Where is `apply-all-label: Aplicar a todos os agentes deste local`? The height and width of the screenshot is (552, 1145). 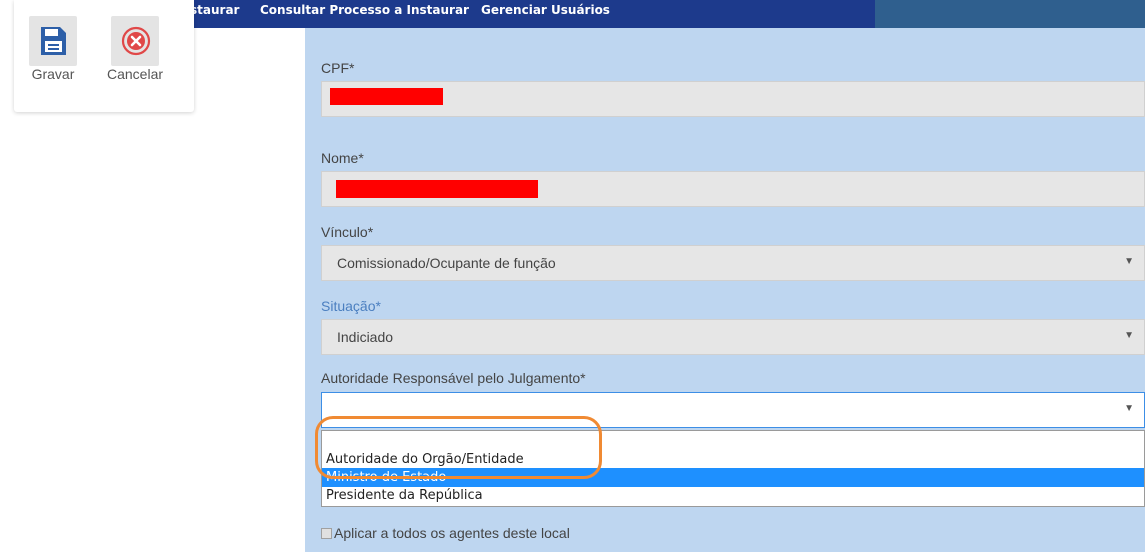
apply-all-label: Aplicar a todos os agentes deste local is located at coordinates (452, 533).